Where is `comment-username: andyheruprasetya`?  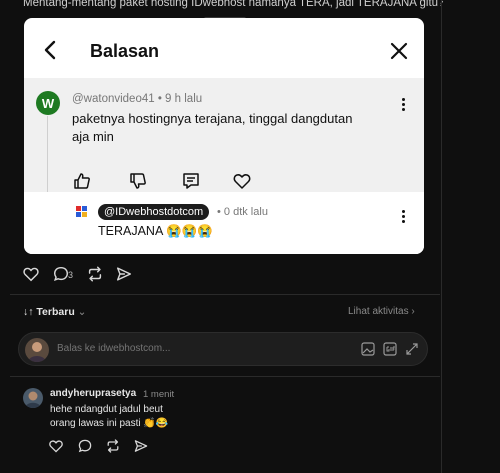
comment-username: andyheruprasetya is located at coordinates (93, 393).